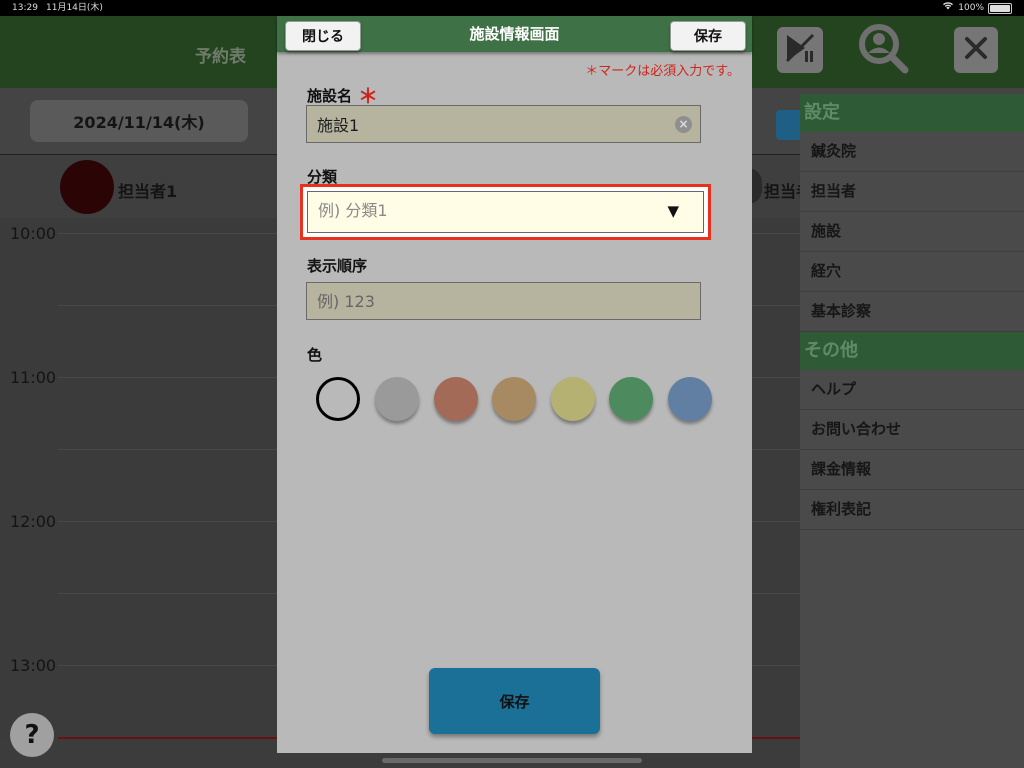  I want to click on display-order-input, so click(503, 301).